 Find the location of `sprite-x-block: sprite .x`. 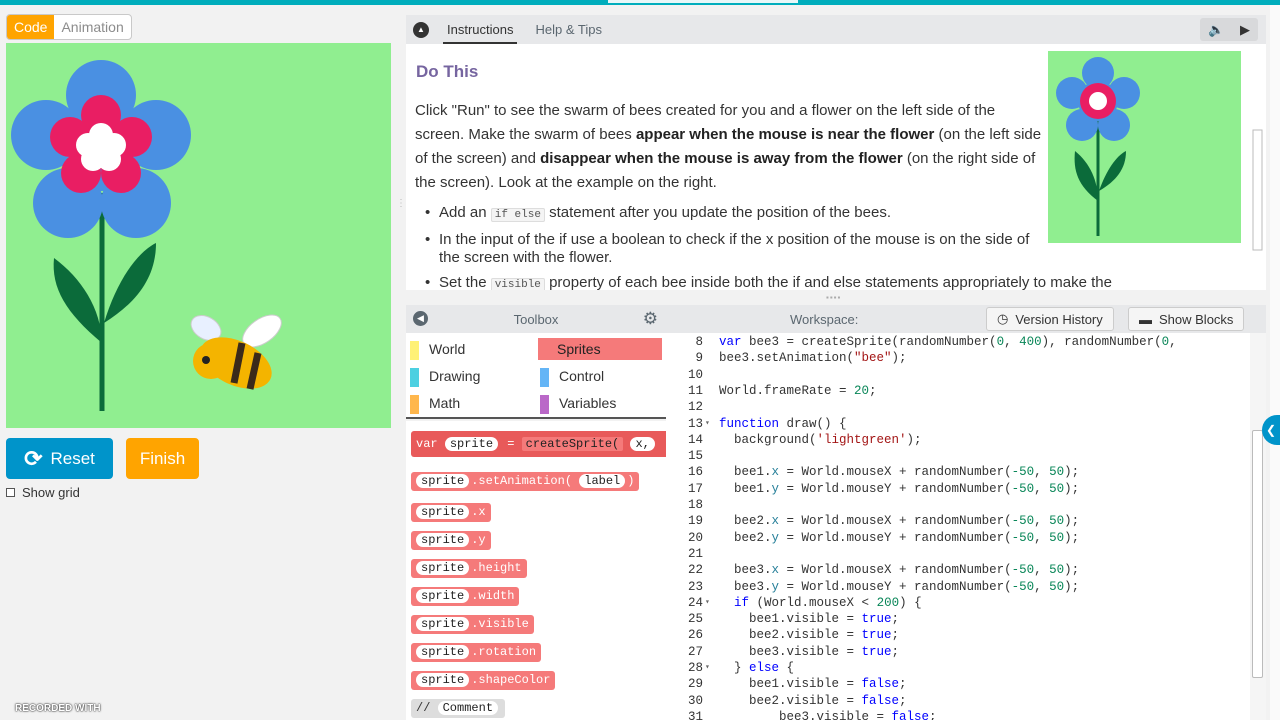

sprite-x-block: sprite .x is located at coordinates (451, 512).